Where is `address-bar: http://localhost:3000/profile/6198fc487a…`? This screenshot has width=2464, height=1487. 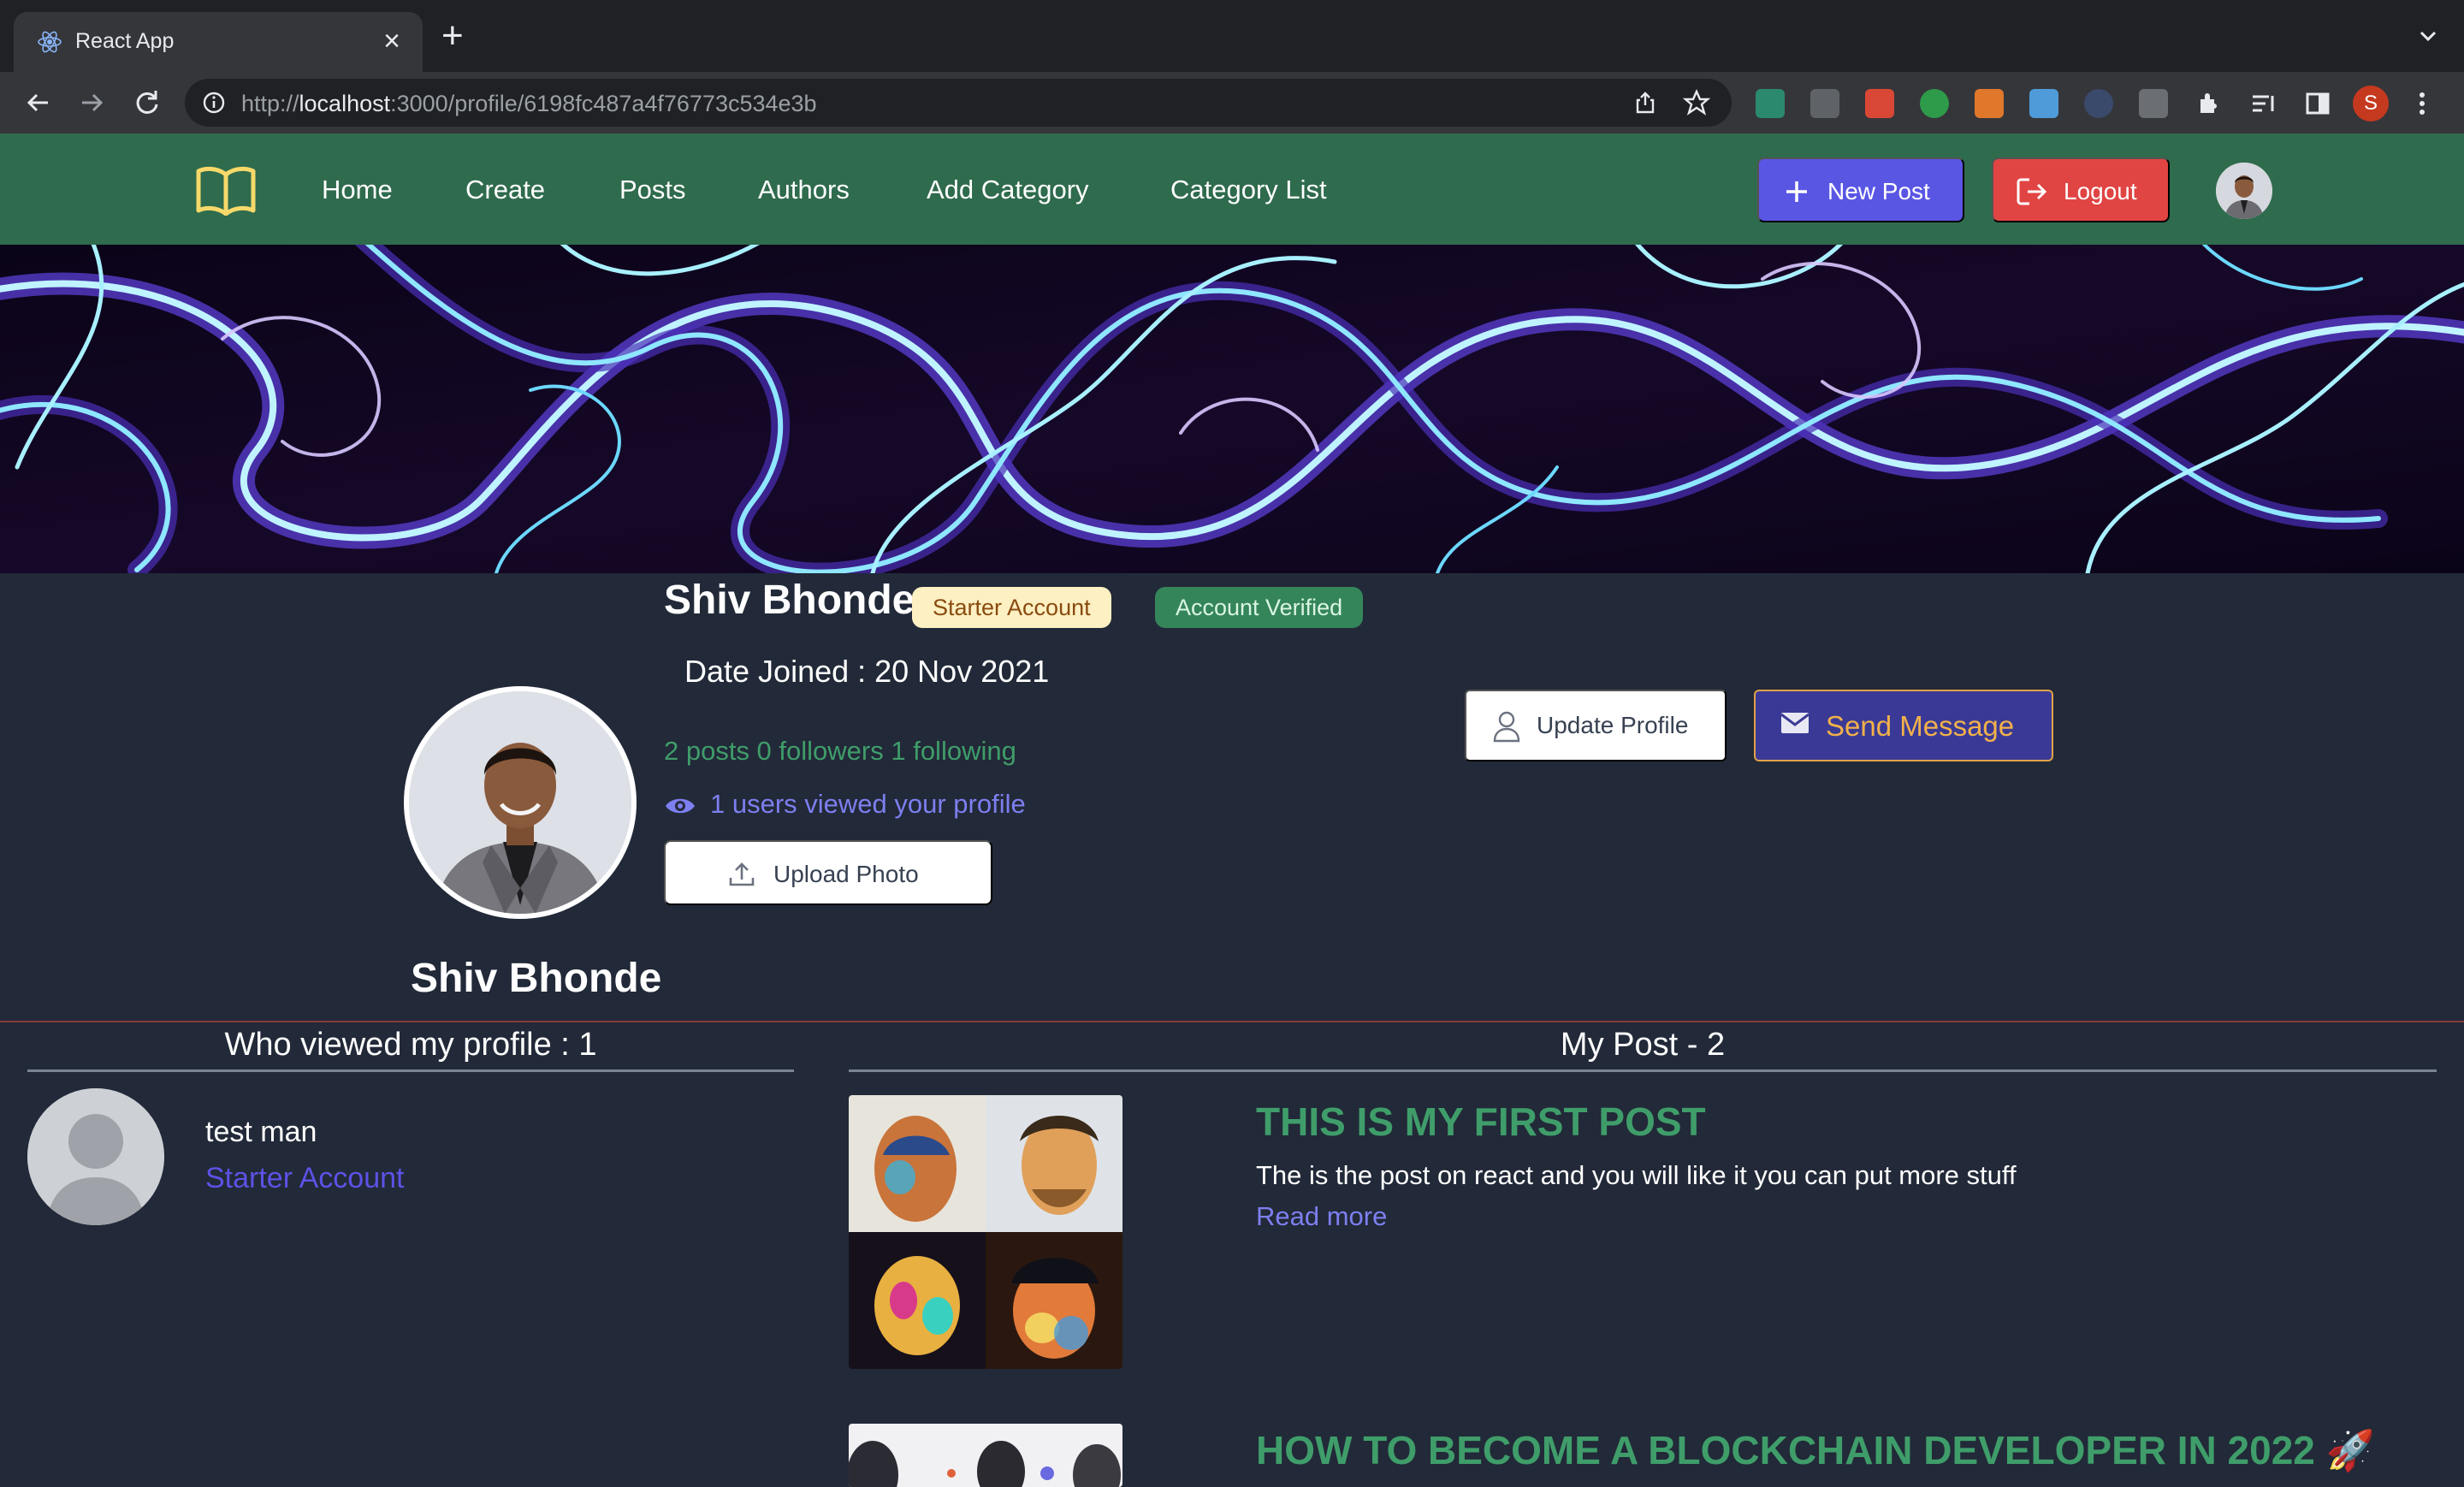
address-bar: http://localhost:3000/profile/6198fc487a… is located at coordinates (958, 103).